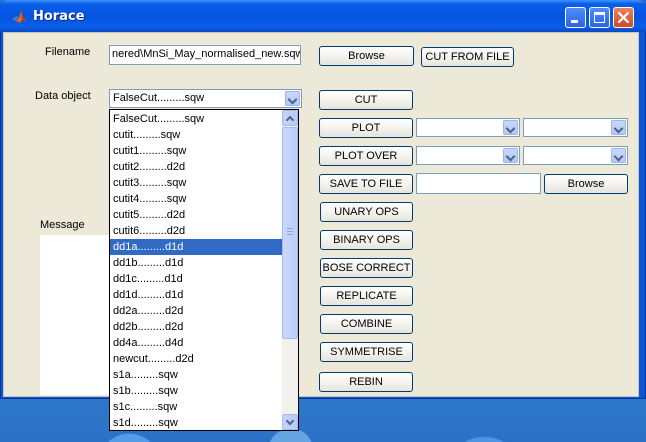  I want to click on scroll-up-icon, so click(290, 118).